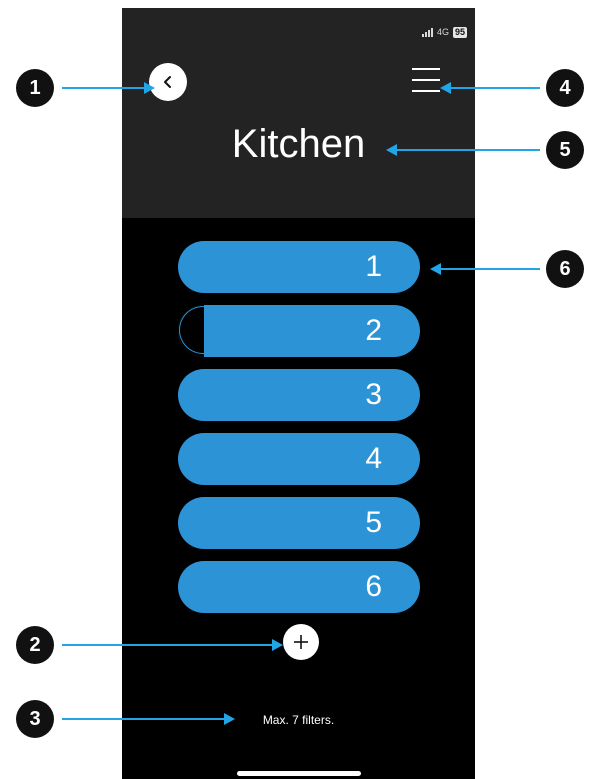 The width and height of the screenshot is (590, 779). I want to click on filter-label: 4, so click(373, 458).